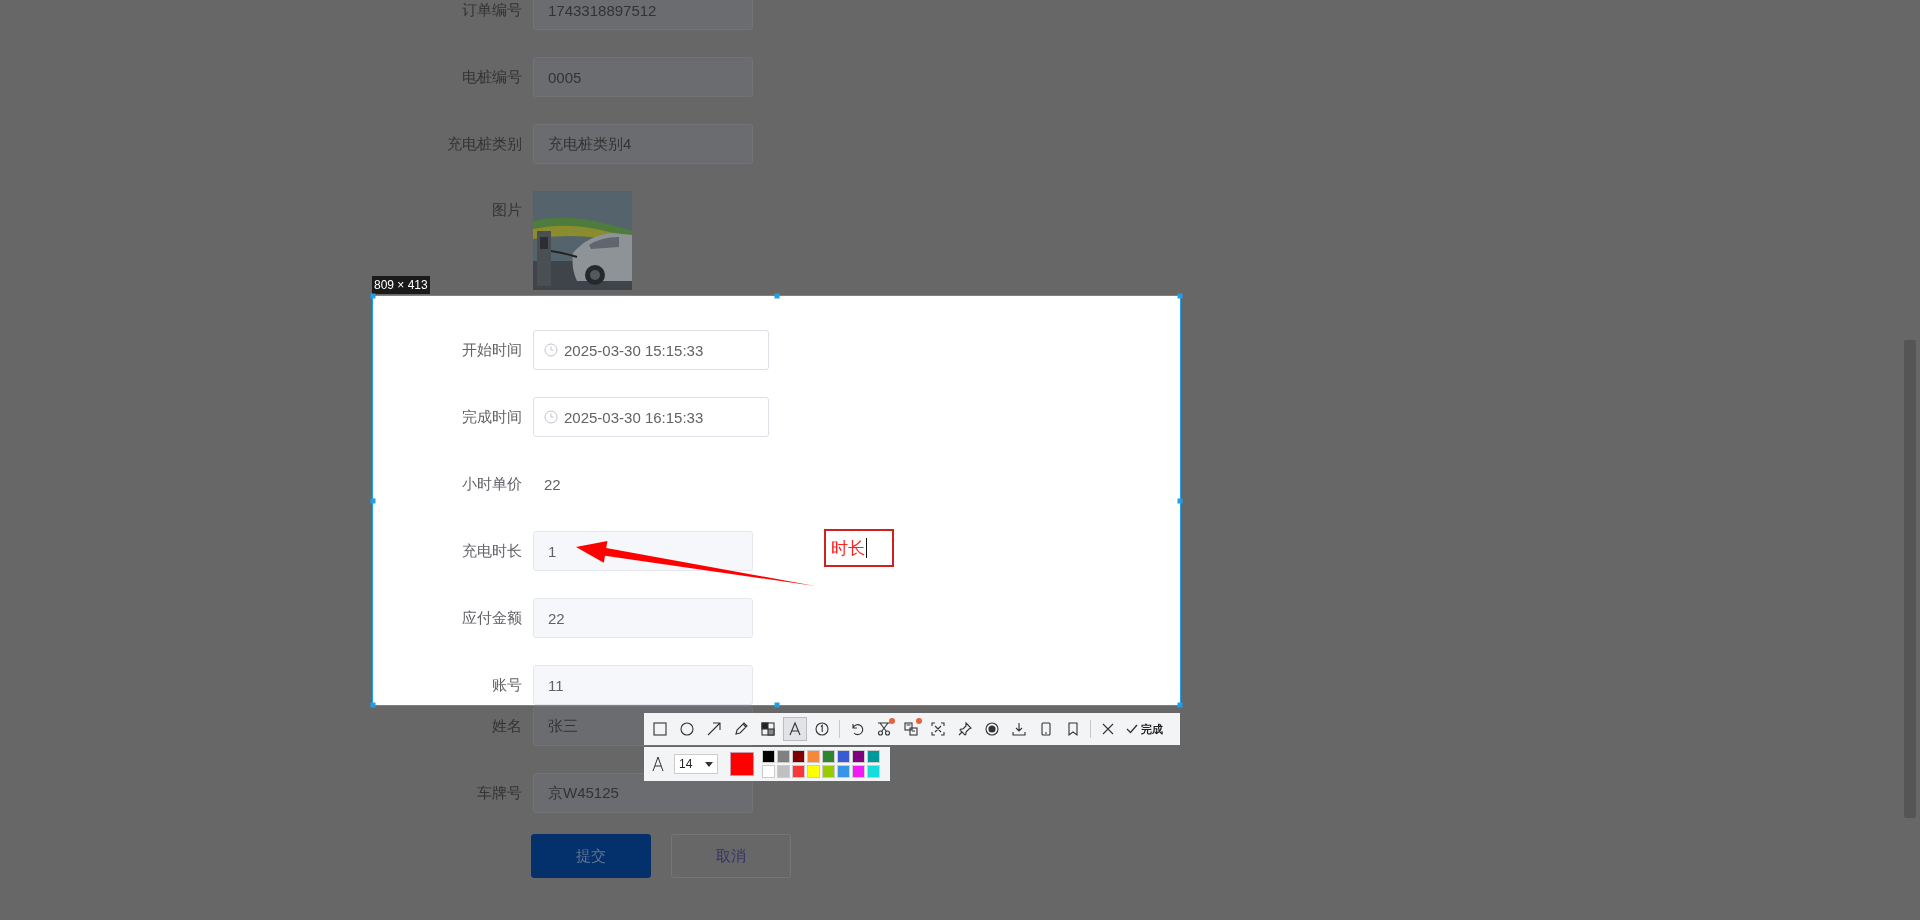  What do you see at coordinates (634, 350) in the screenshot?
I see `date-time-value: 2025-03-30 15:15:33` at bounding box center [634, 350].